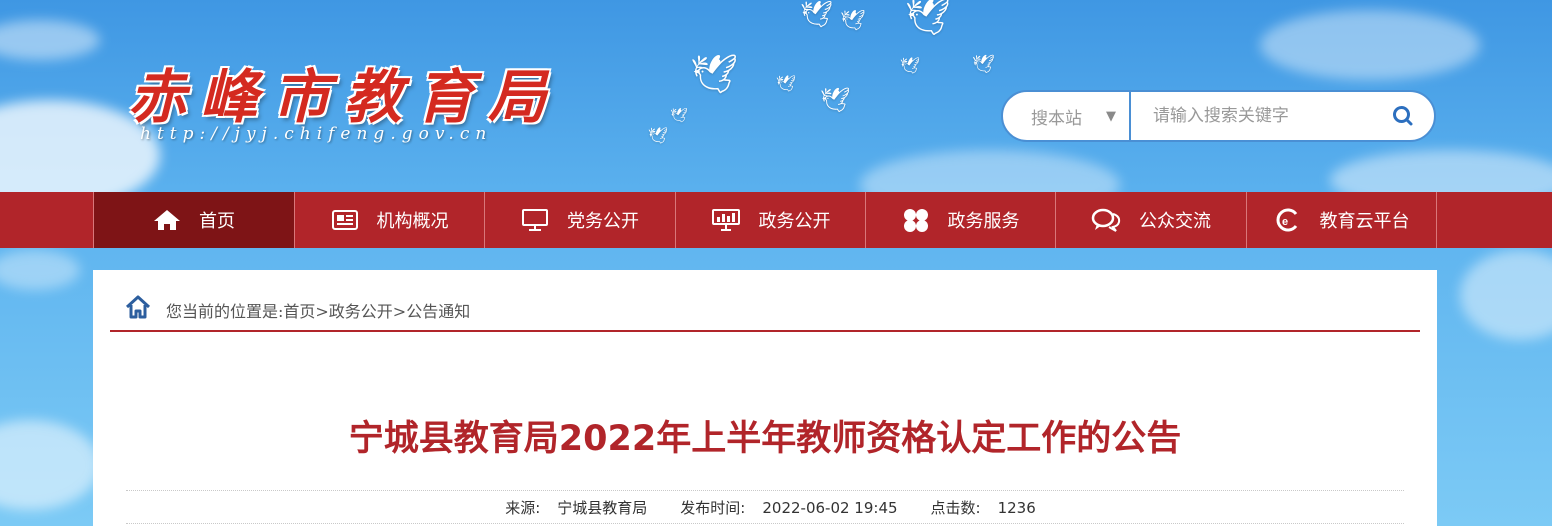  Describe the element at coordinates (1251, 116) in the screenshot. I see `search-input` at that location.